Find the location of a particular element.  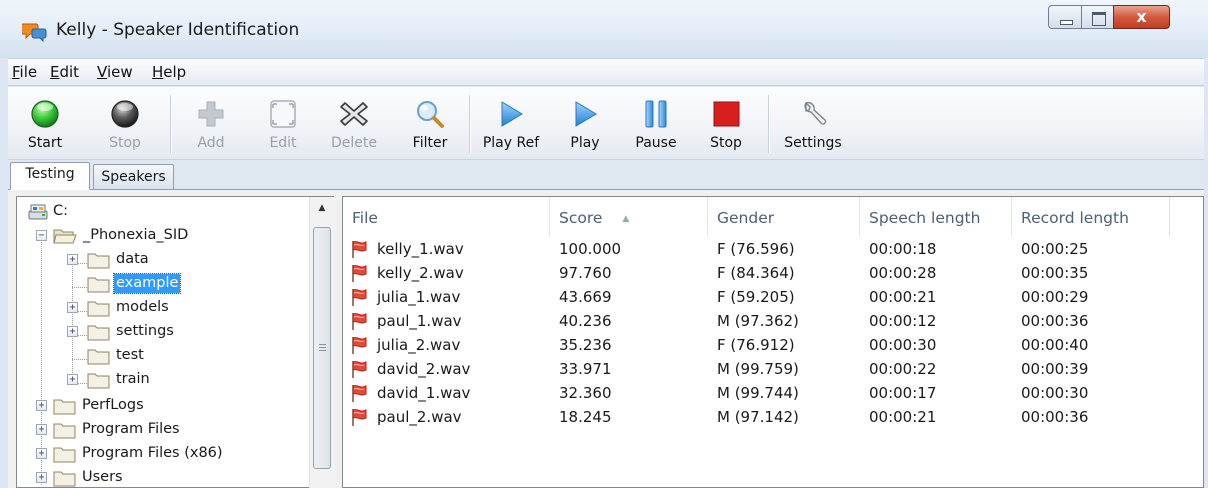

maximize-button is located at coordinates (1097, 17).